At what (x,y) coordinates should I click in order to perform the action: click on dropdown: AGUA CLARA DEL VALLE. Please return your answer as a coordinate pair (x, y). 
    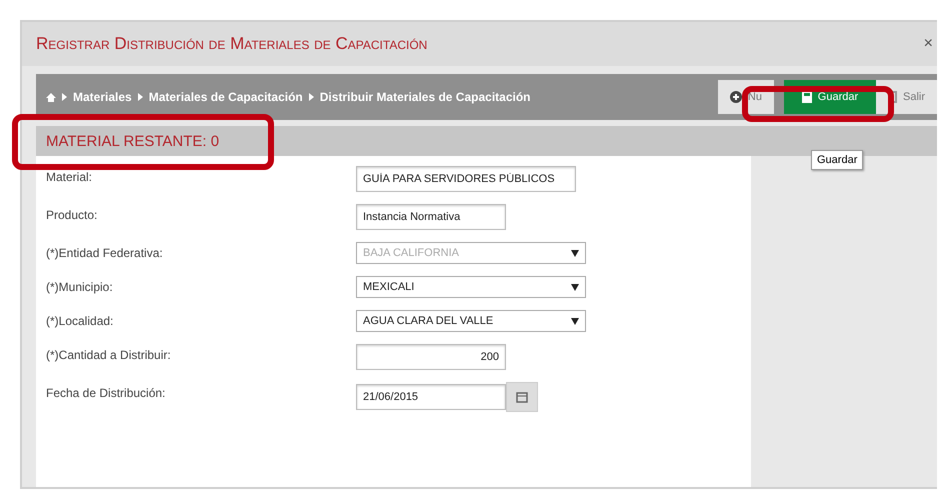
    Looking at the image, I should click on (471, 321).